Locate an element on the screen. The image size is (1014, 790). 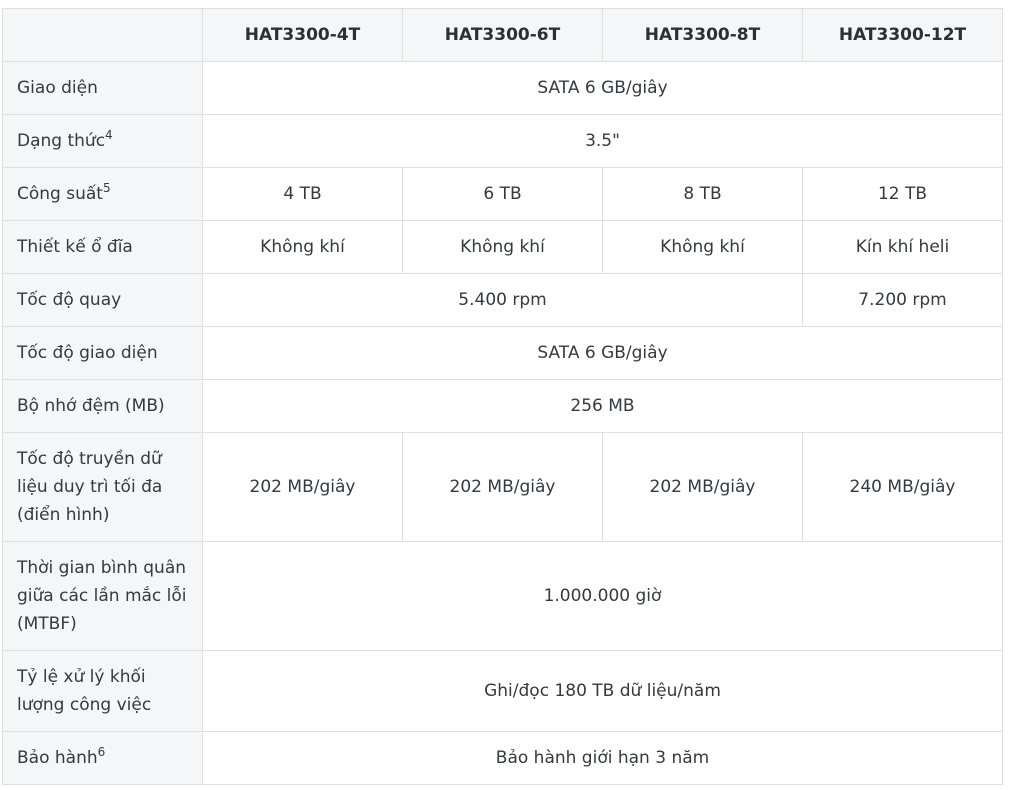
row-label: Tỷ lệ xử lý khối lượng công việc is located at coordinates (102, 691).